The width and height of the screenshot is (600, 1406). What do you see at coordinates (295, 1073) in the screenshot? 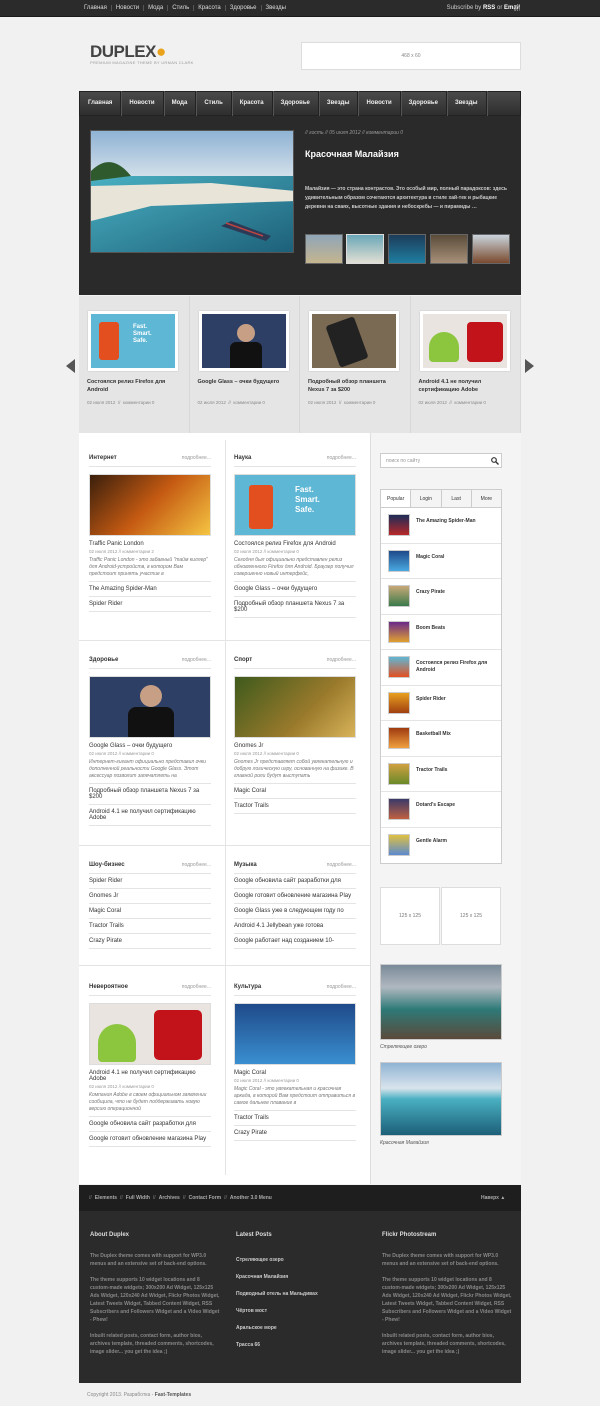
I see `item-title: Magic Coral` at bounding box center [295, 1073].